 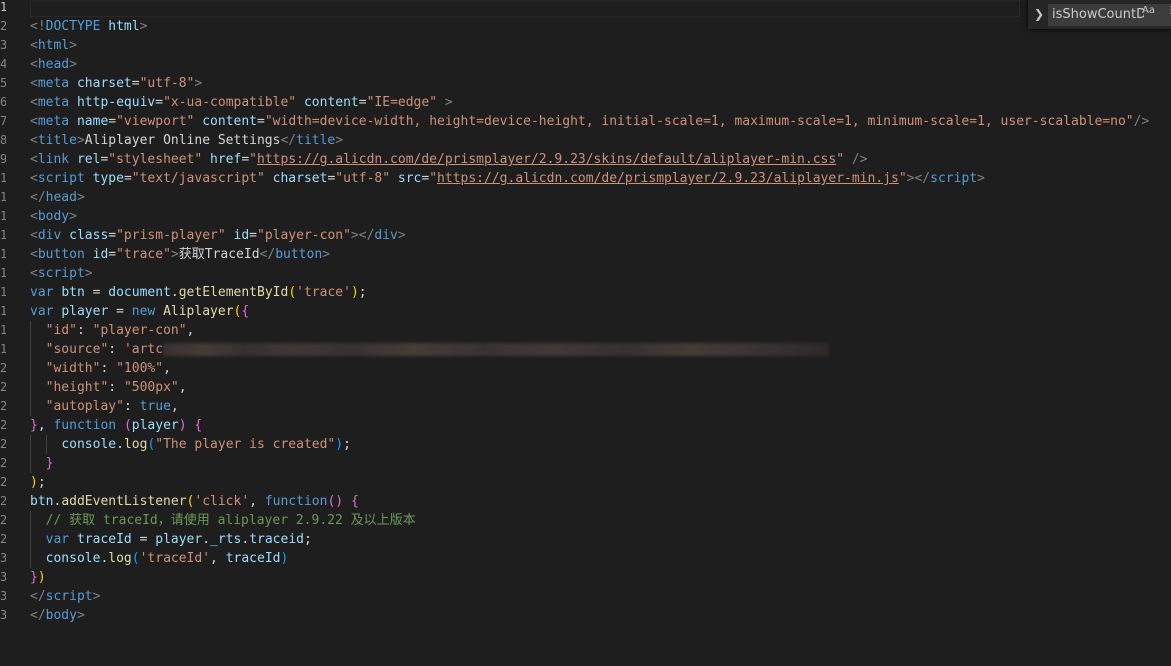 What do you see at coordinates (525, 8) in the screenshot?
I see `current-line-highlight` at bounding box center [525, 8].